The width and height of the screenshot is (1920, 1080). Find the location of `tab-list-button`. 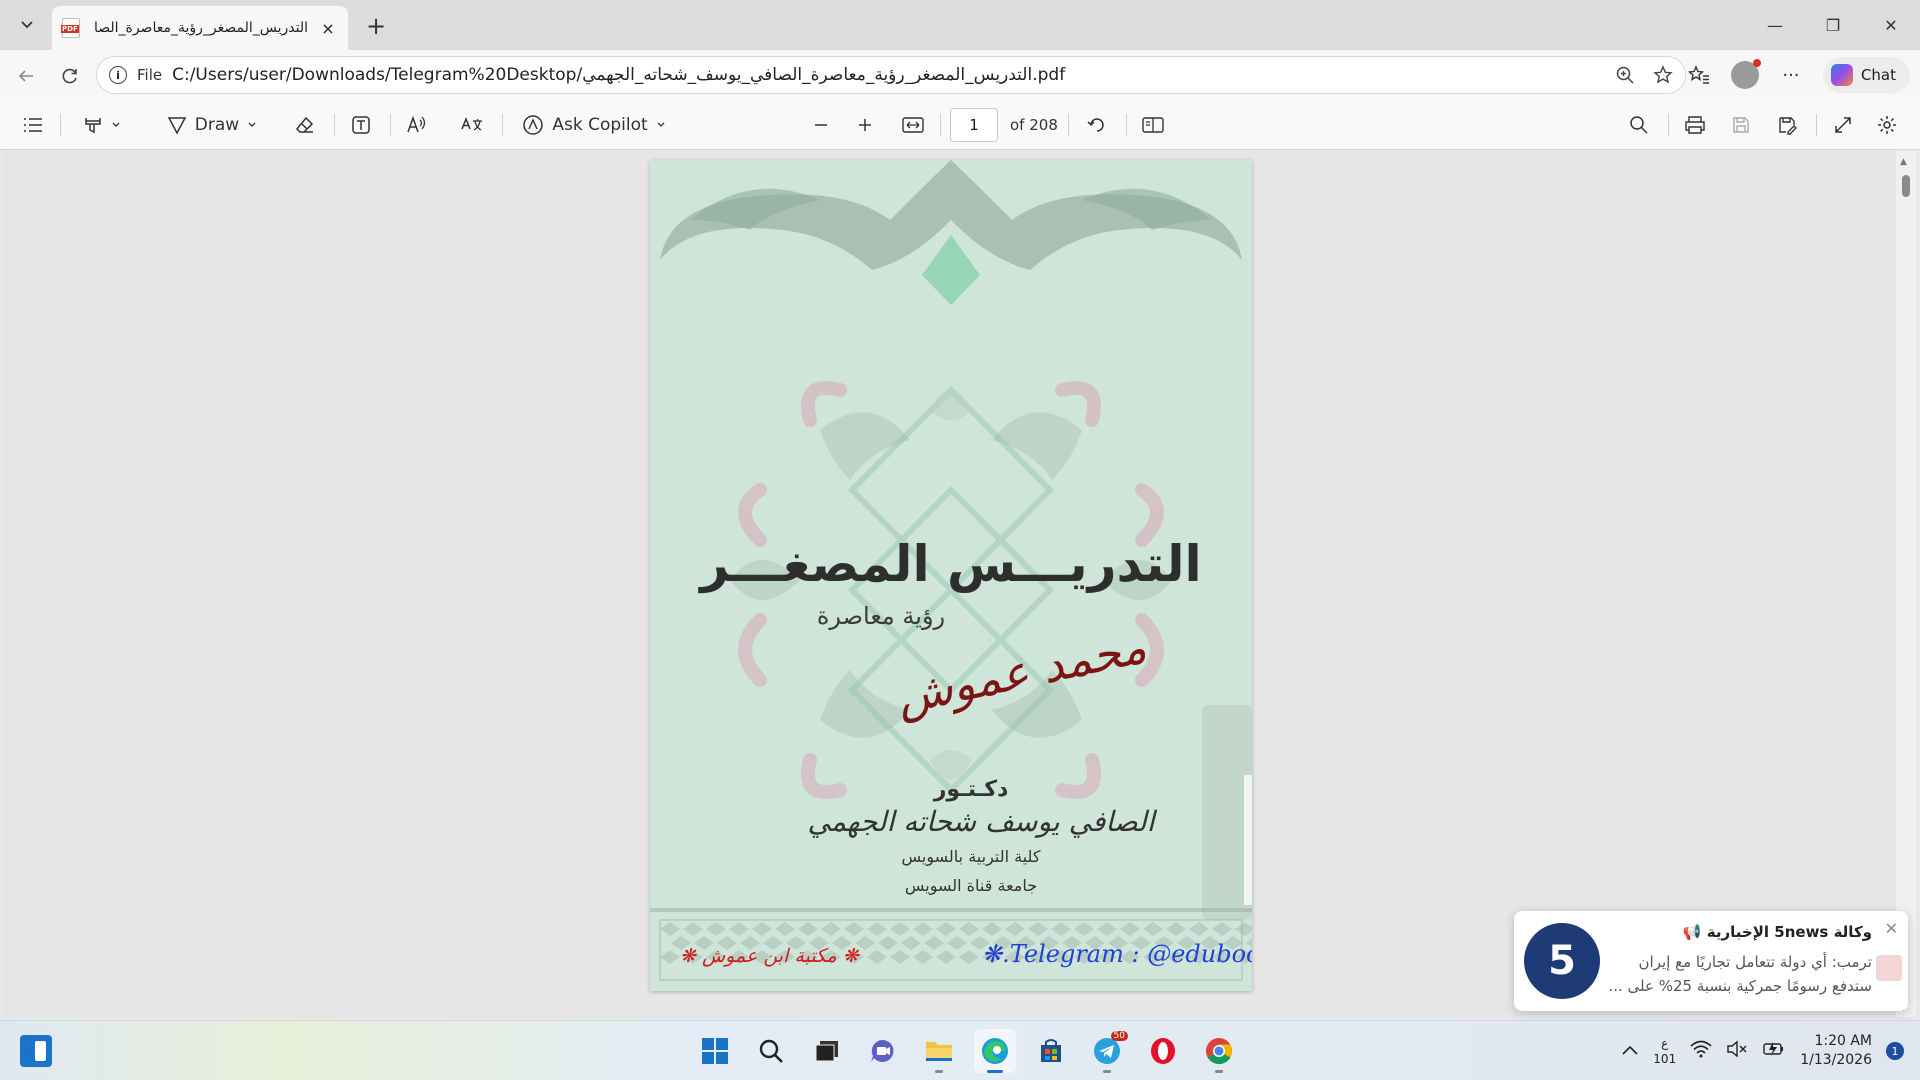

tab-list-button is located at coordinates (27, 25).